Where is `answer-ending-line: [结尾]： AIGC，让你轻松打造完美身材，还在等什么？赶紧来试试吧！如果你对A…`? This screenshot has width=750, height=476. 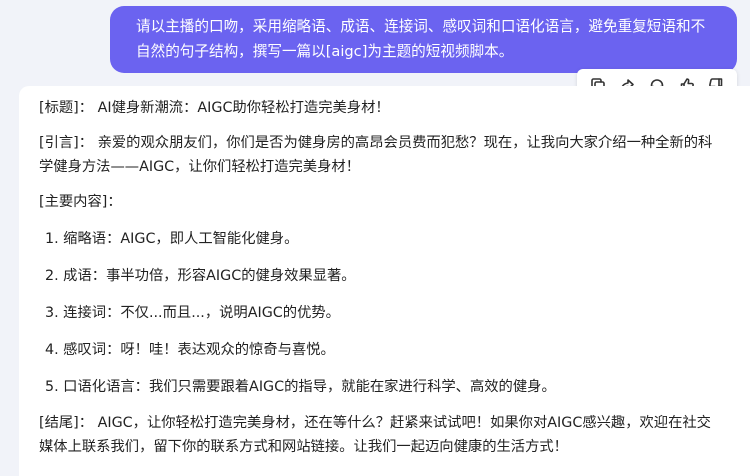
answer-ending-line: [结尾]： AIGC，让你轻松打造完美身材，还在等什么？赶紧来试试吧！如果你对A… is located at coordinates (375, 423).